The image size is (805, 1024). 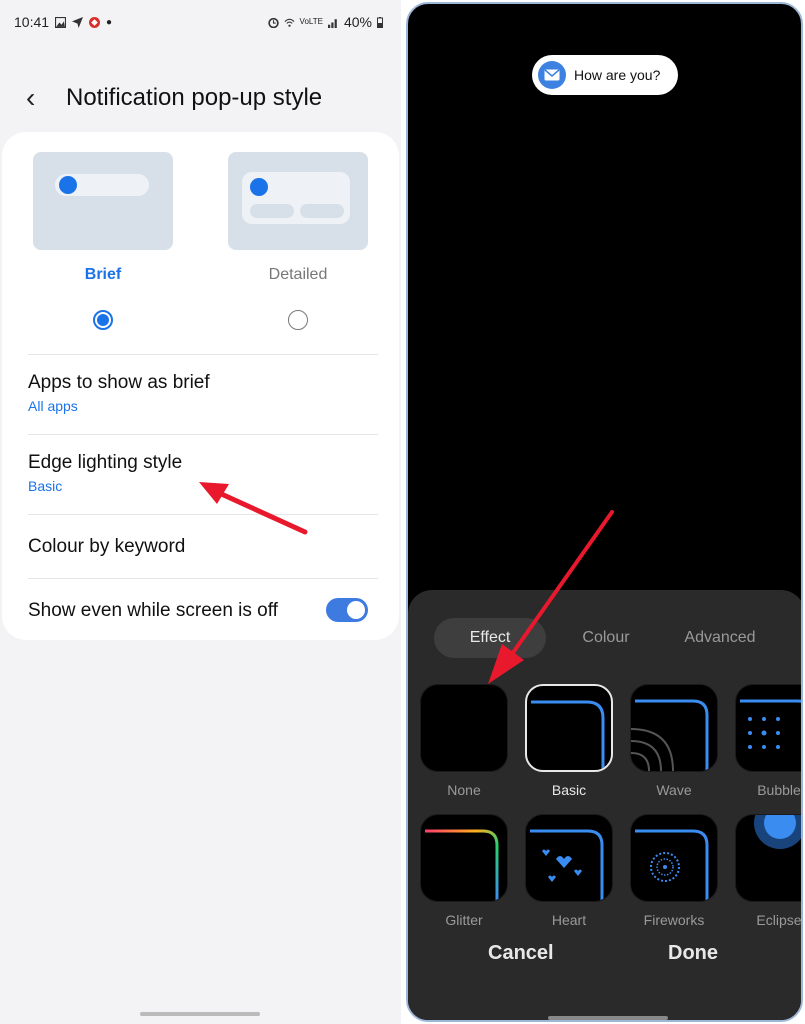 What do you see at coordinates (332, 23) in the screenshot?
I see `signal-icon` at bounding box center [332, 23].